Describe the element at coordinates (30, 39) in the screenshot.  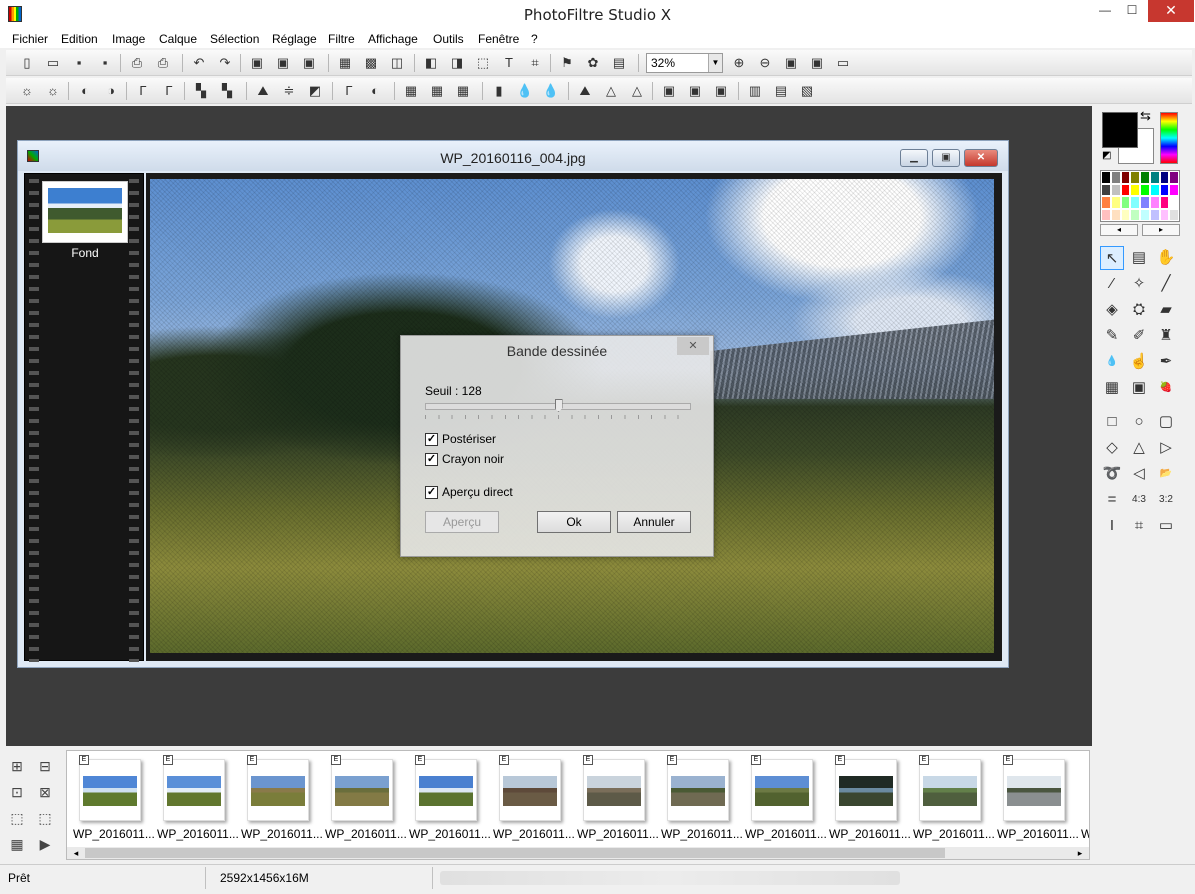
I see `menu-item: Fichier` at that location.